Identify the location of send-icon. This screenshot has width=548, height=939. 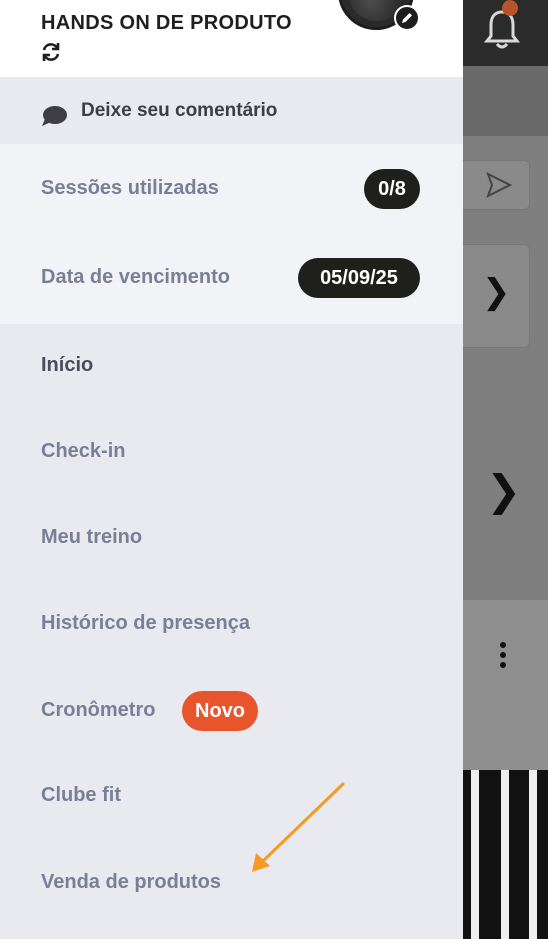
(499, 185).